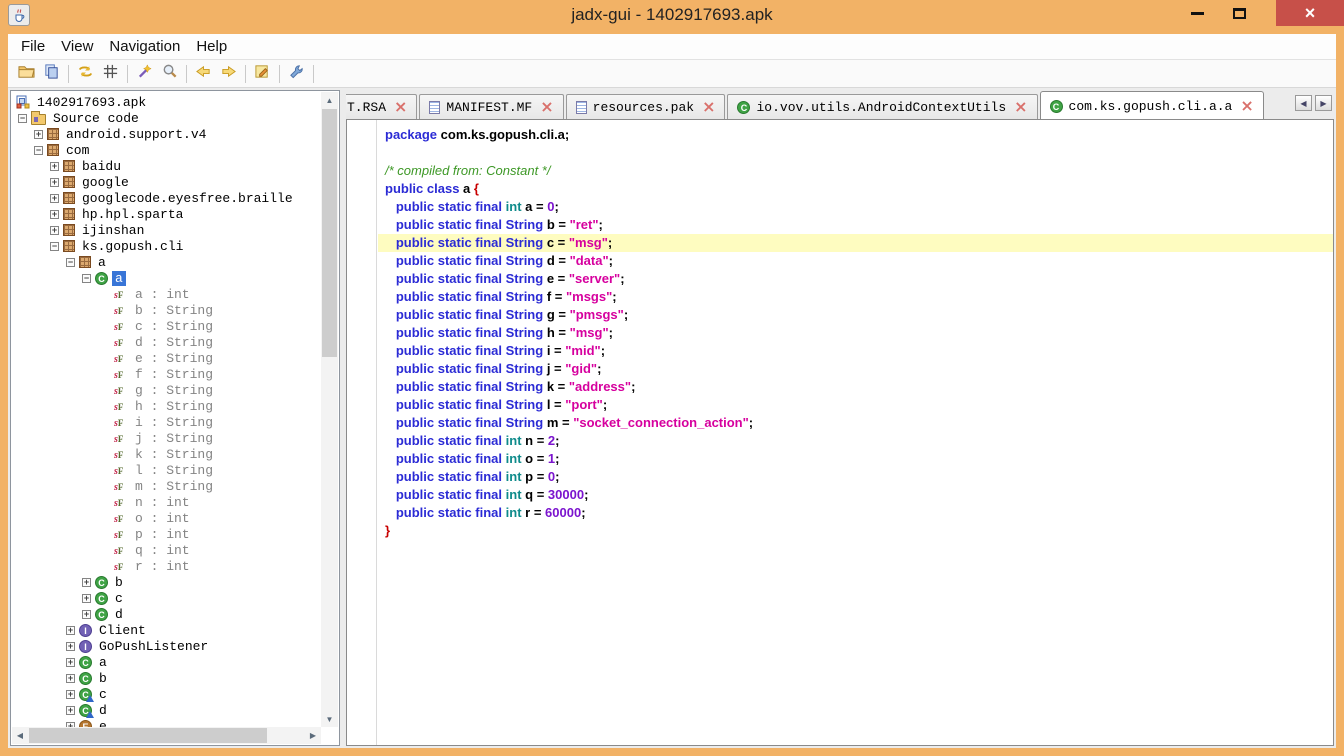  Describe the element at coordinates (166, 390) in the screenshot. I see `tree-node-g-string: sF g : String` at that location.